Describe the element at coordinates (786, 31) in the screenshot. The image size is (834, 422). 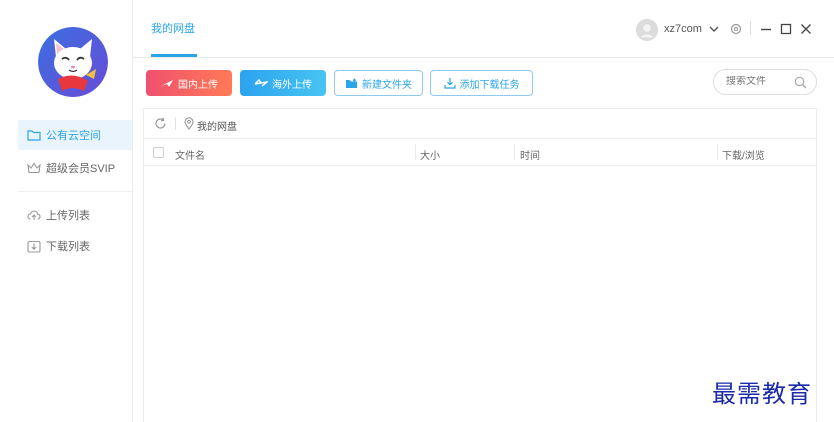
I see `maximize-icon` at that location.